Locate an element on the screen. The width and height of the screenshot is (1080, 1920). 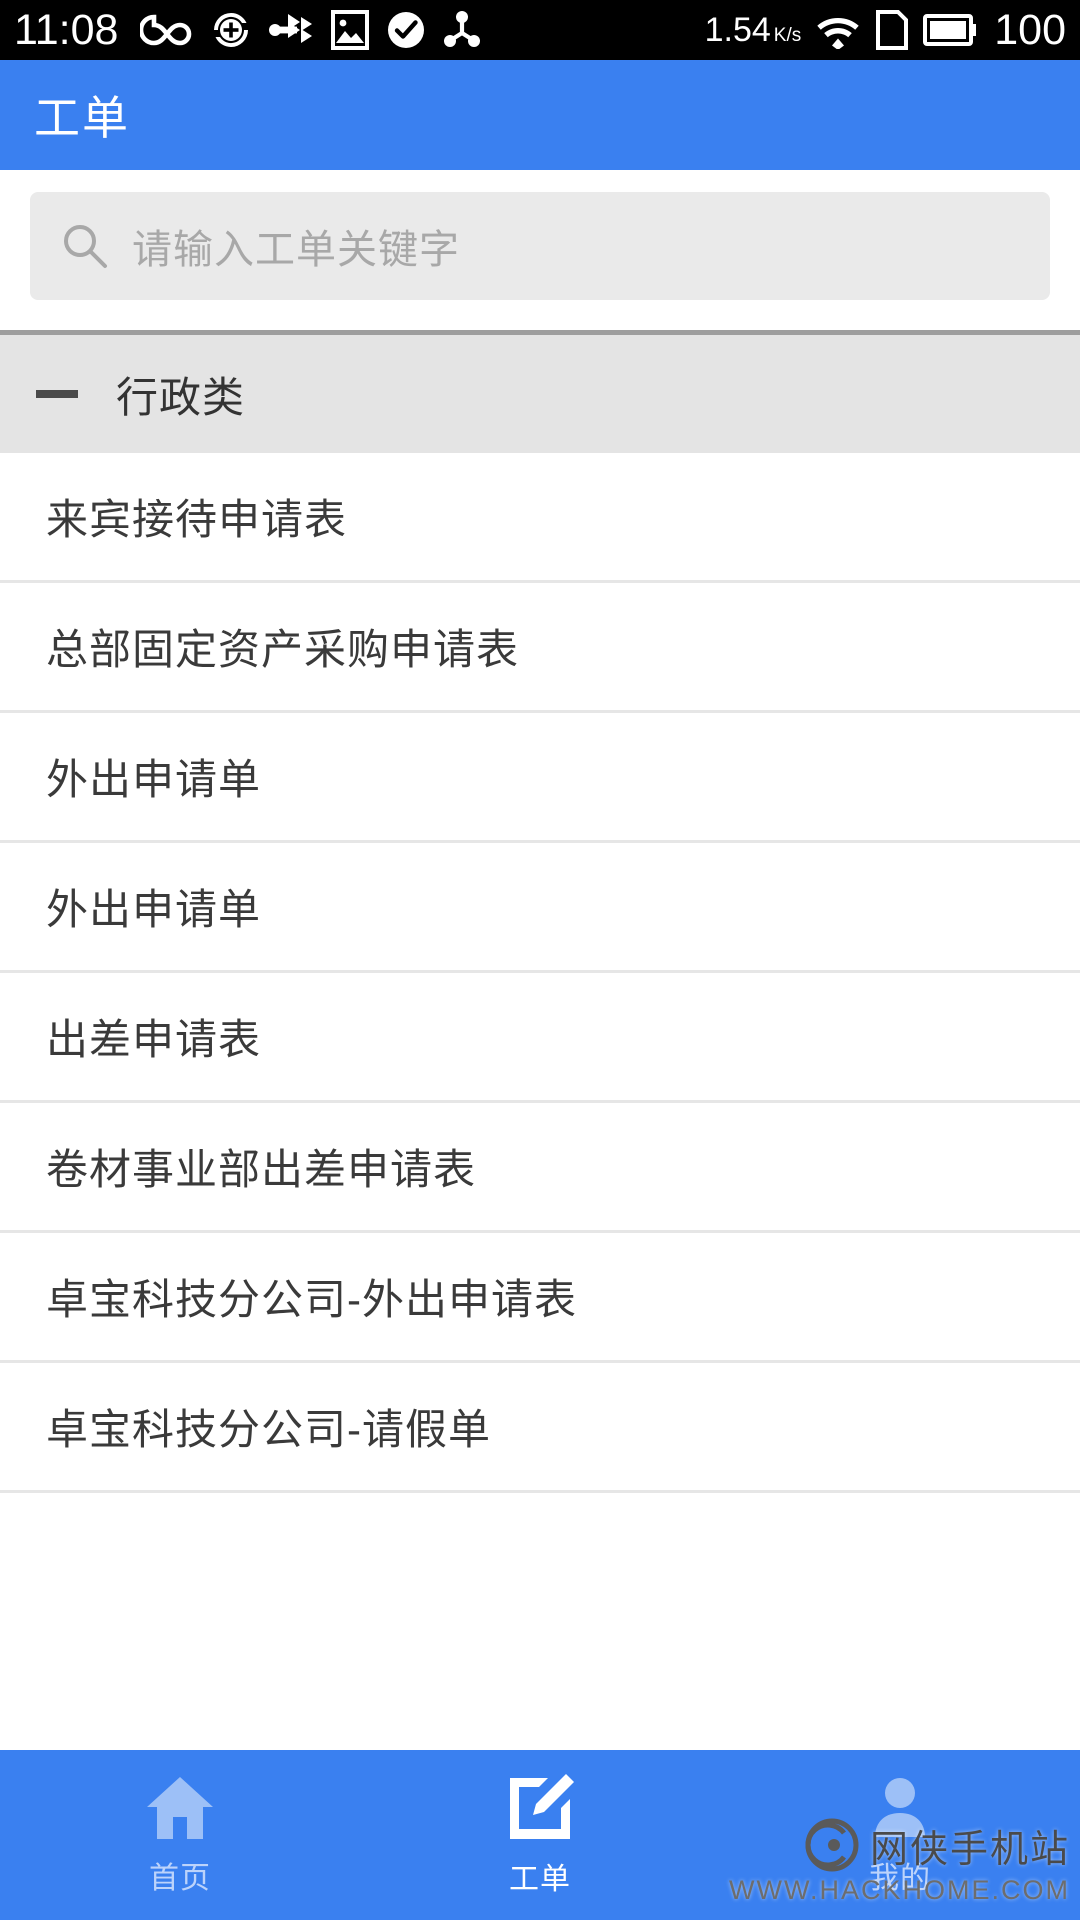
battery-icon is located at coordinates (950, 30).